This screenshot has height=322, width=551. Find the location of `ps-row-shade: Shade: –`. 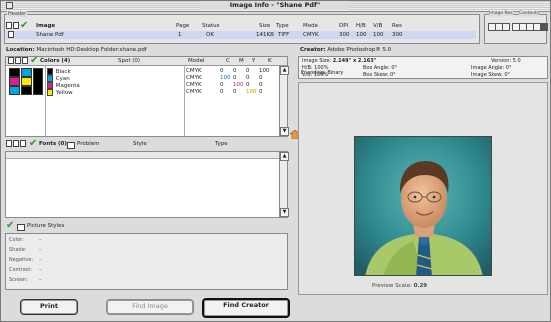

ps-row-shade: Shade: – is located at coordinates (25, 250).